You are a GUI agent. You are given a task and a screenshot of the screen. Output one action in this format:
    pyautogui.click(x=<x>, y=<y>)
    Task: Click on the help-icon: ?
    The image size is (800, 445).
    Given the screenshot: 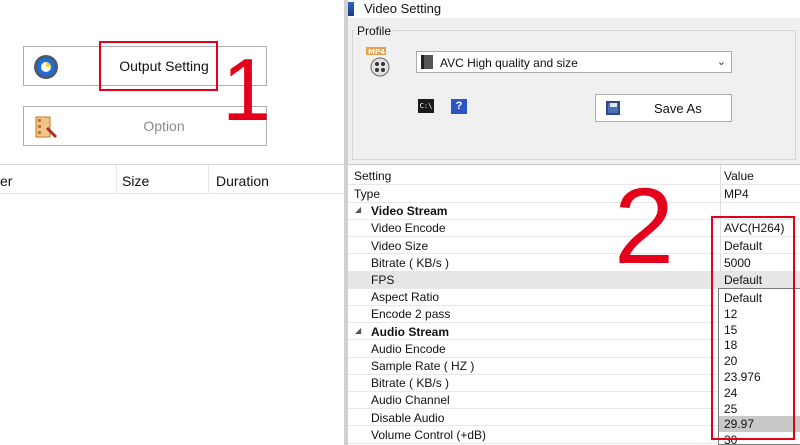 What is the action you would take?
    pyautogui.click(x=459, y=106)
    